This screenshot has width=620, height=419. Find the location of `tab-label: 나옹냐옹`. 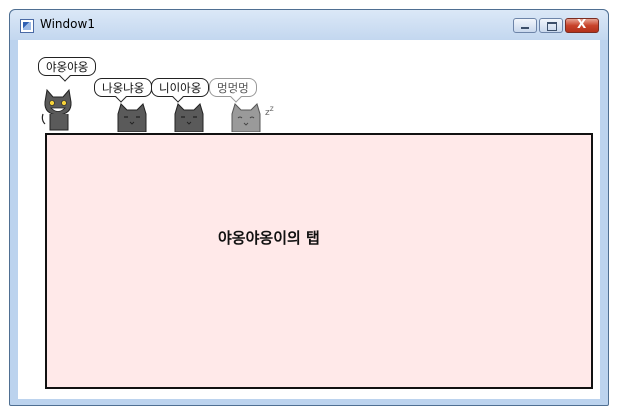

tab-label: 나옹냐옹 is located at coordinates (123, 87).